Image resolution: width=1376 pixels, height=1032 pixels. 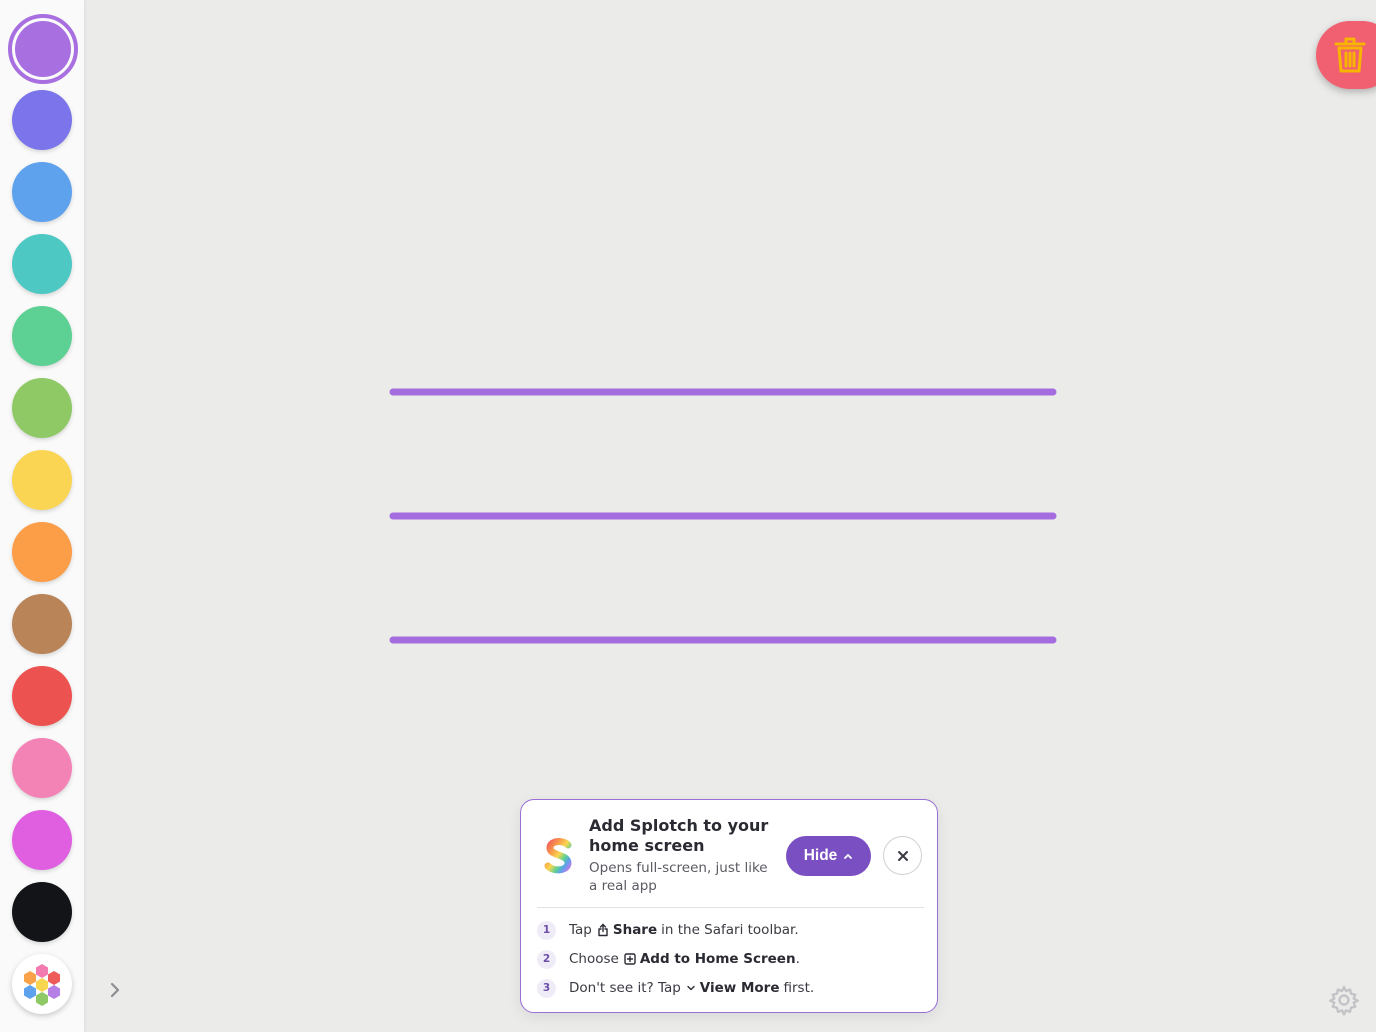 What do you see at coordinates (558, 856) in the screenshot?
I see `splotch-logo` at bounding box center [558, 856].